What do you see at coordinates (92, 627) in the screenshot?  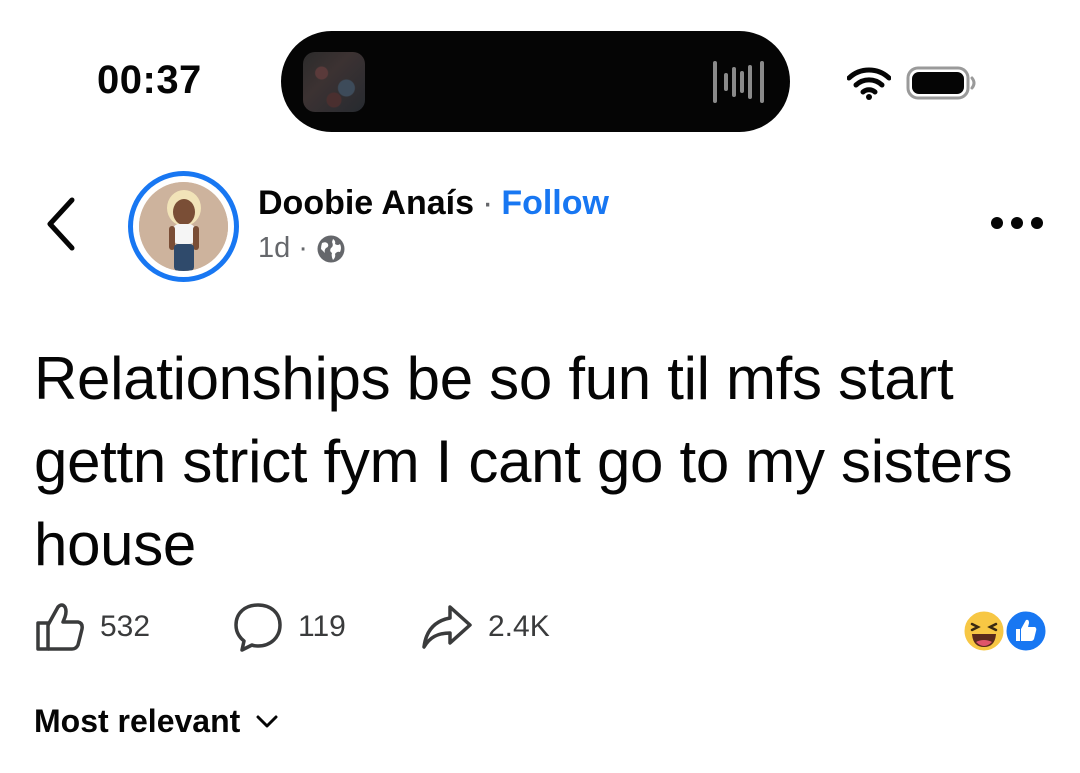 I see `like-button: 532` at bounding box center [92, 627].